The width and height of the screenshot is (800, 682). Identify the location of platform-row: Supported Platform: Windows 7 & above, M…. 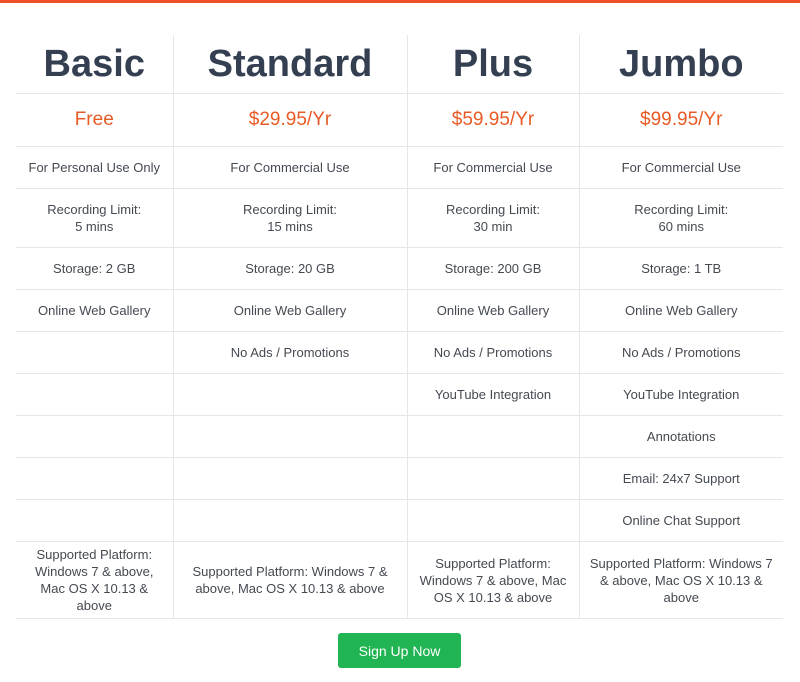
(399, 580).